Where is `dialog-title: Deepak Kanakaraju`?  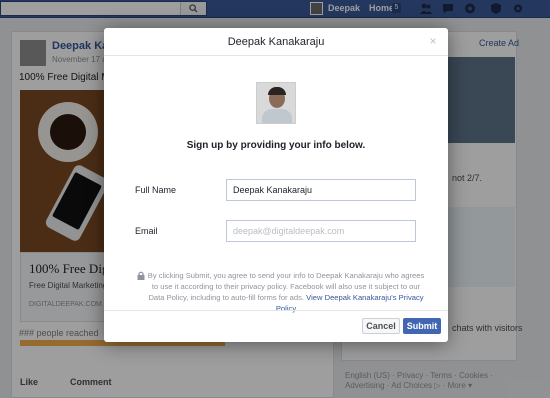
dialog-title: Deepak Kanakaraju is located at coordinates (276, 42).